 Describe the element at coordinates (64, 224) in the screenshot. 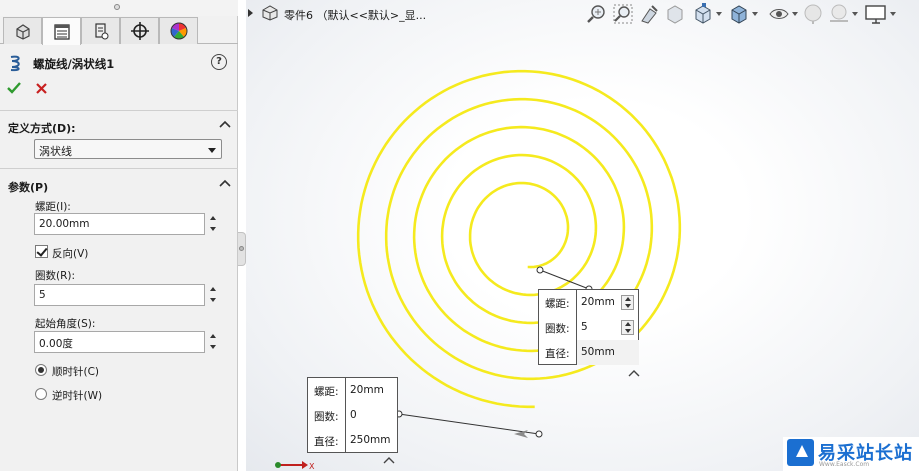

I see `pitch-value: 20.00mm` at that location.